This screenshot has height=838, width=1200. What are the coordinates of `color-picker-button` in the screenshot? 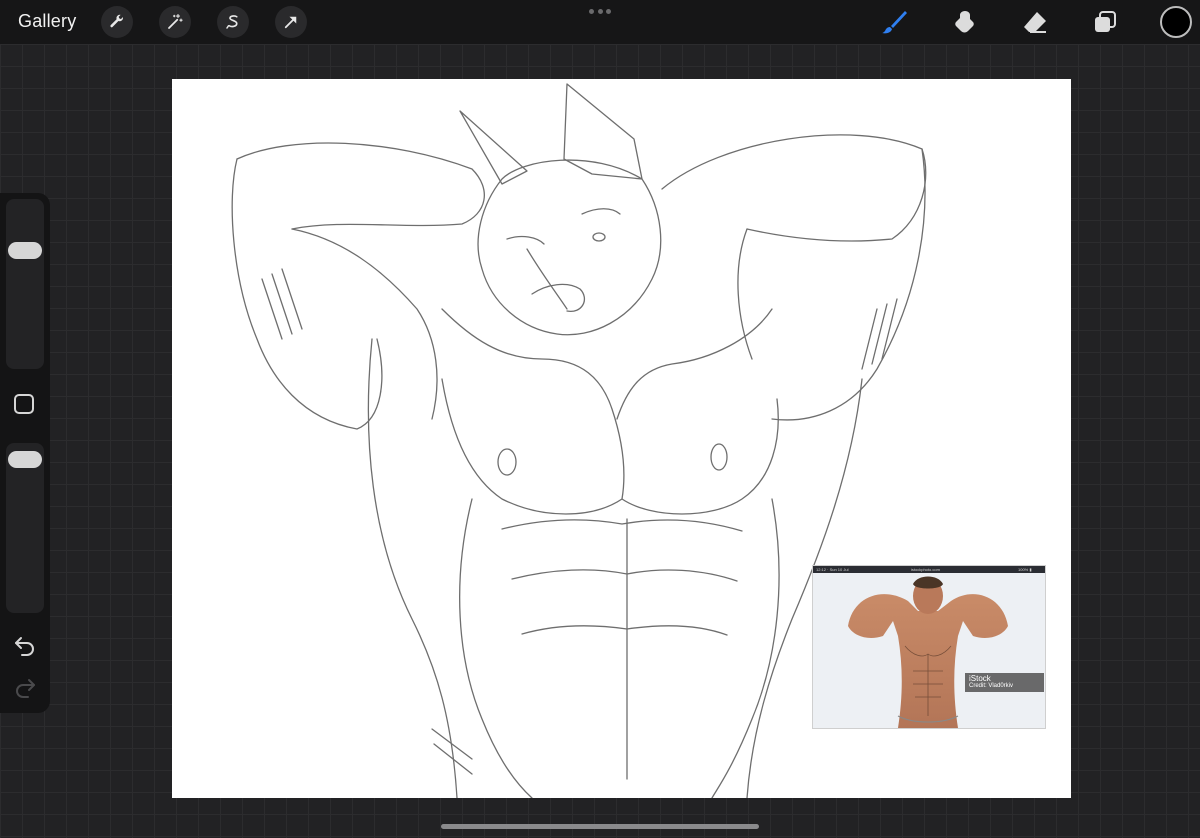 It's located at (1176, 22).